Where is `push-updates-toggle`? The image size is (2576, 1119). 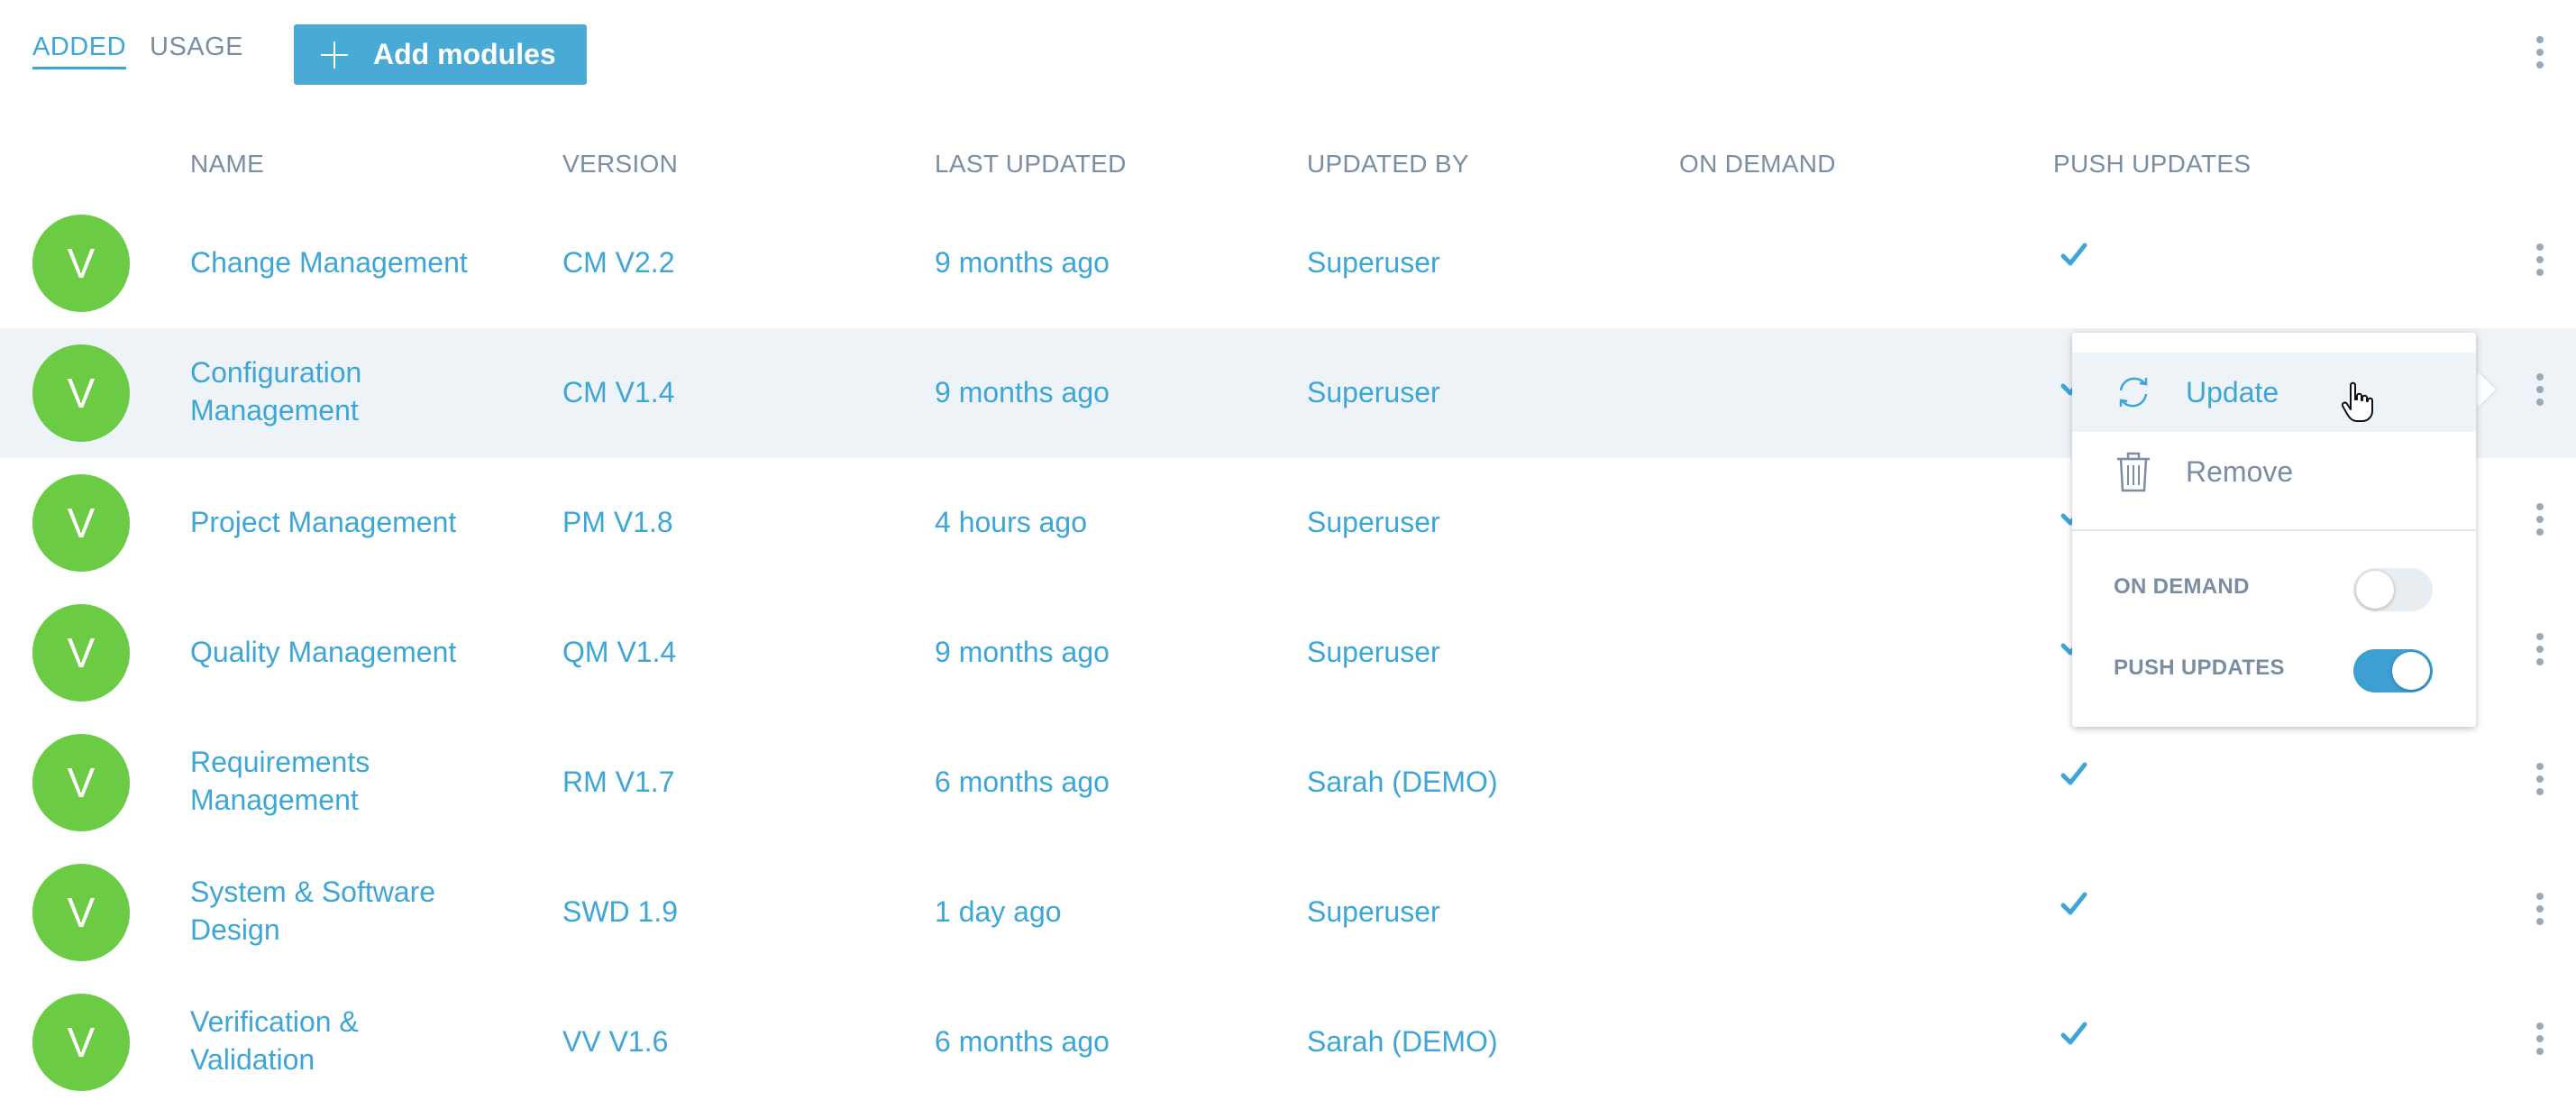
push-updates-toggle is located at coordinates (2393, 670).